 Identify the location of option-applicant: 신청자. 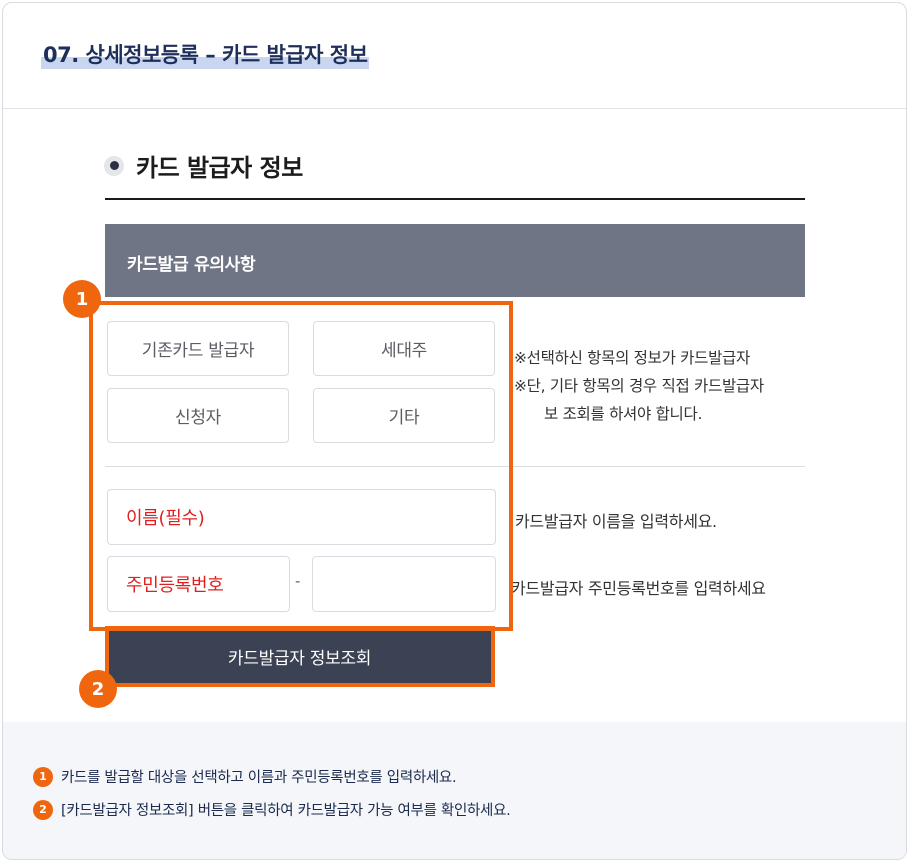
(198, 415).